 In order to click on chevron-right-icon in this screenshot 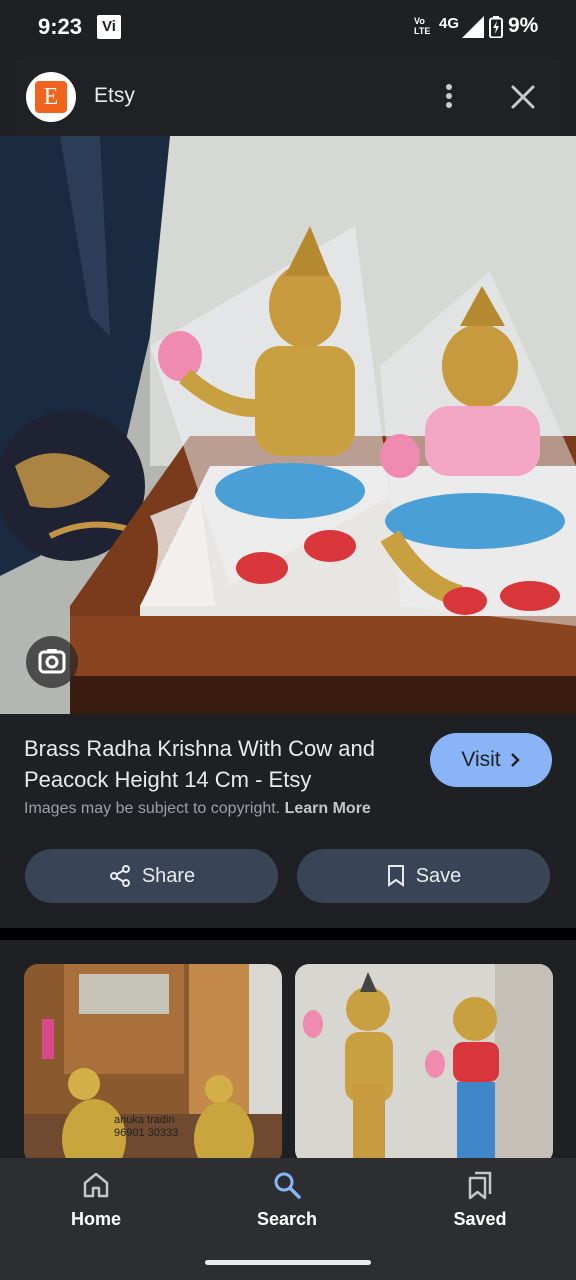, I will do `click(515, 760)`.